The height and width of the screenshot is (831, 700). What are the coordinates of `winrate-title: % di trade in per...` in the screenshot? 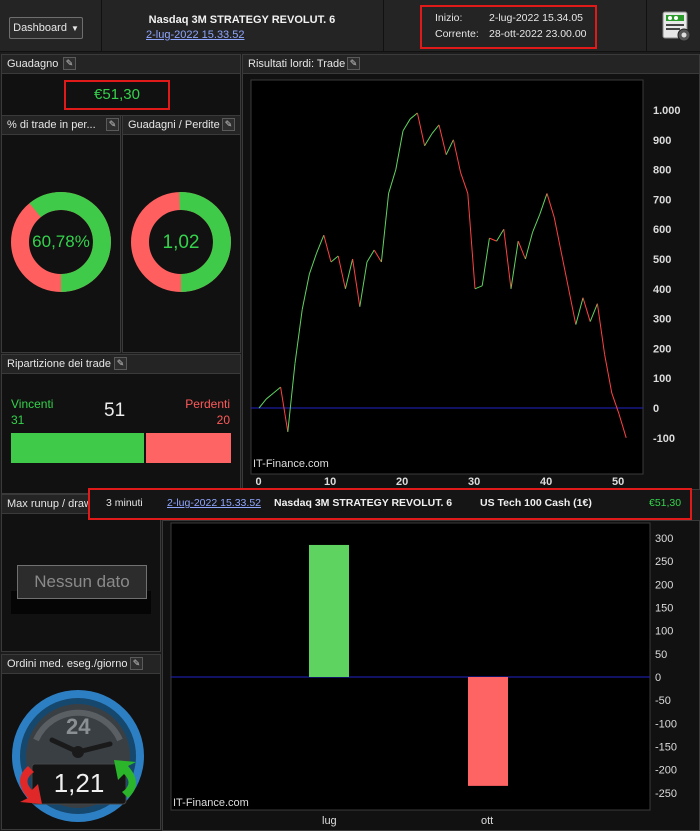 It's located at (51, 125).